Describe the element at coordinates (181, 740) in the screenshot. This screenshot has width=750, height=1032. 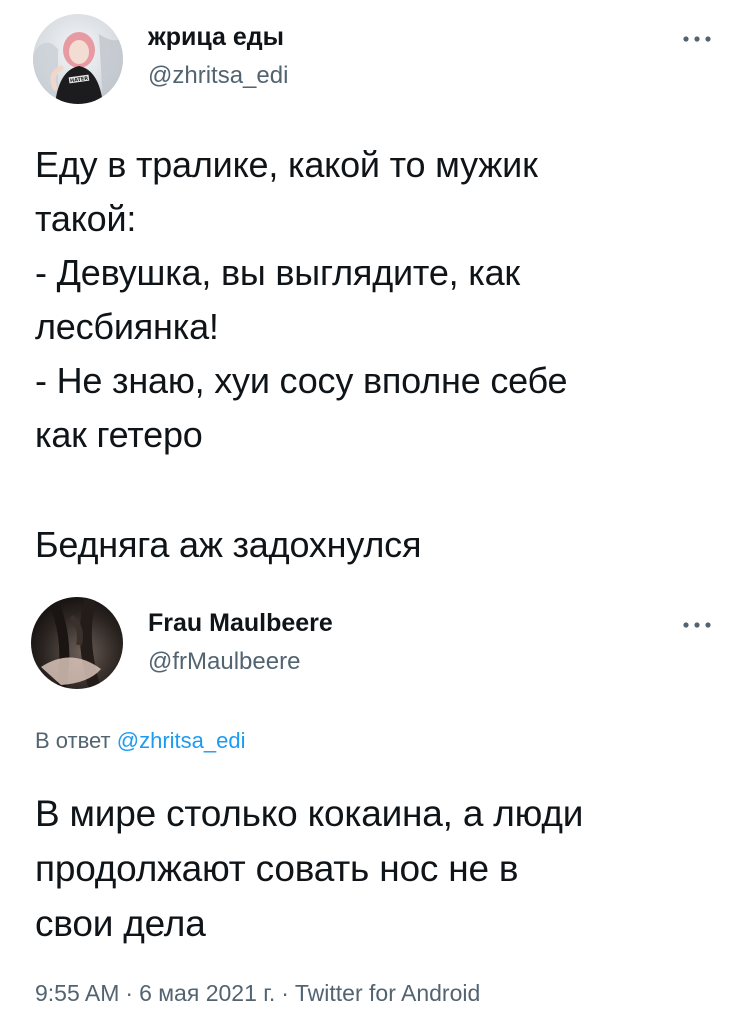
I see `replying-to-handle-link: @zhritsa_edi` at that location.